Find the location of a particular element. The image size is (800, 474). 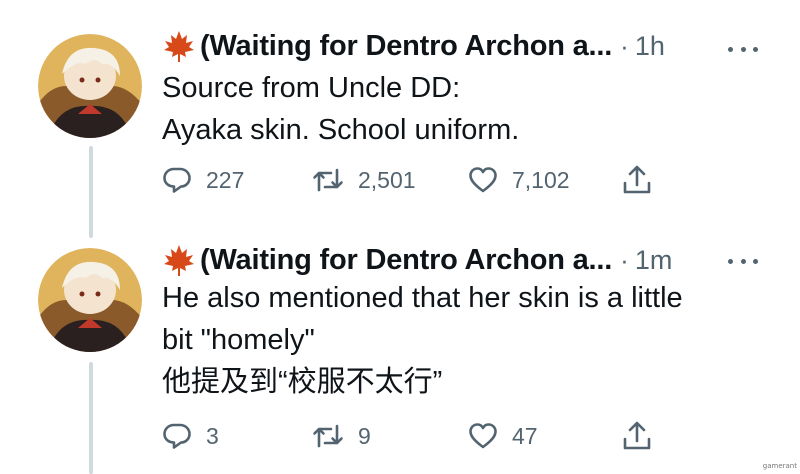

tweet-actions: 3 9 47 is located at coordinates (422, 436).